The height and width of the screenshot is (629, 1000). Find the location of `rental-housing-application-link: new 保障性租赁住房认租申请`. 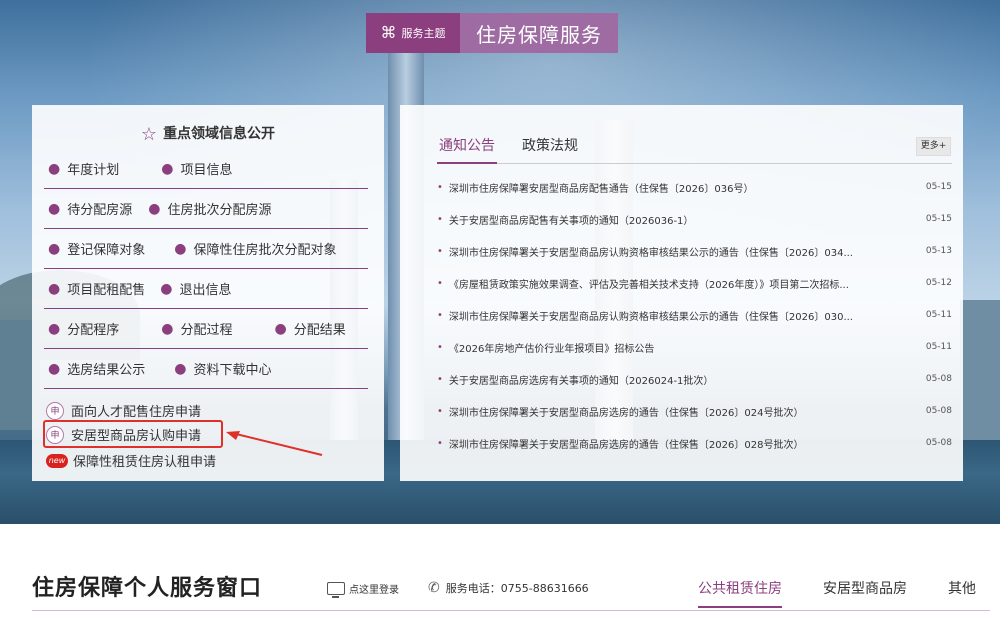

rental-housing-application-link: new 保障性租赁住房认租申请 is located at coordinates (131, 460).